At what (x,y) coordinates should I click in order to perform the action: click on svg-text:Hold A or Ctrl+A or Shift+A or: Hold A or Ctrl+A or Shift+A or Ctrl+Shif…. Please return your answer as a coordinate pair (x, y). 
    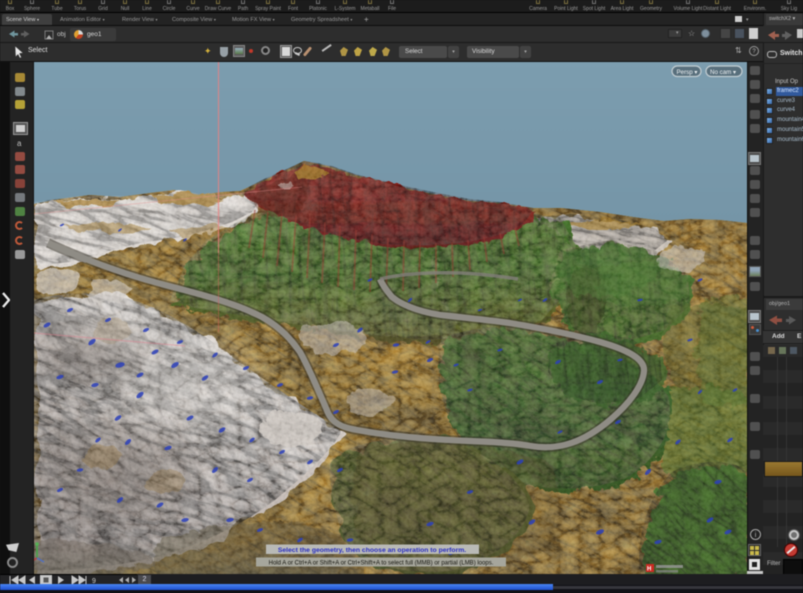
    Looking at the image, I should click on (381, 563).